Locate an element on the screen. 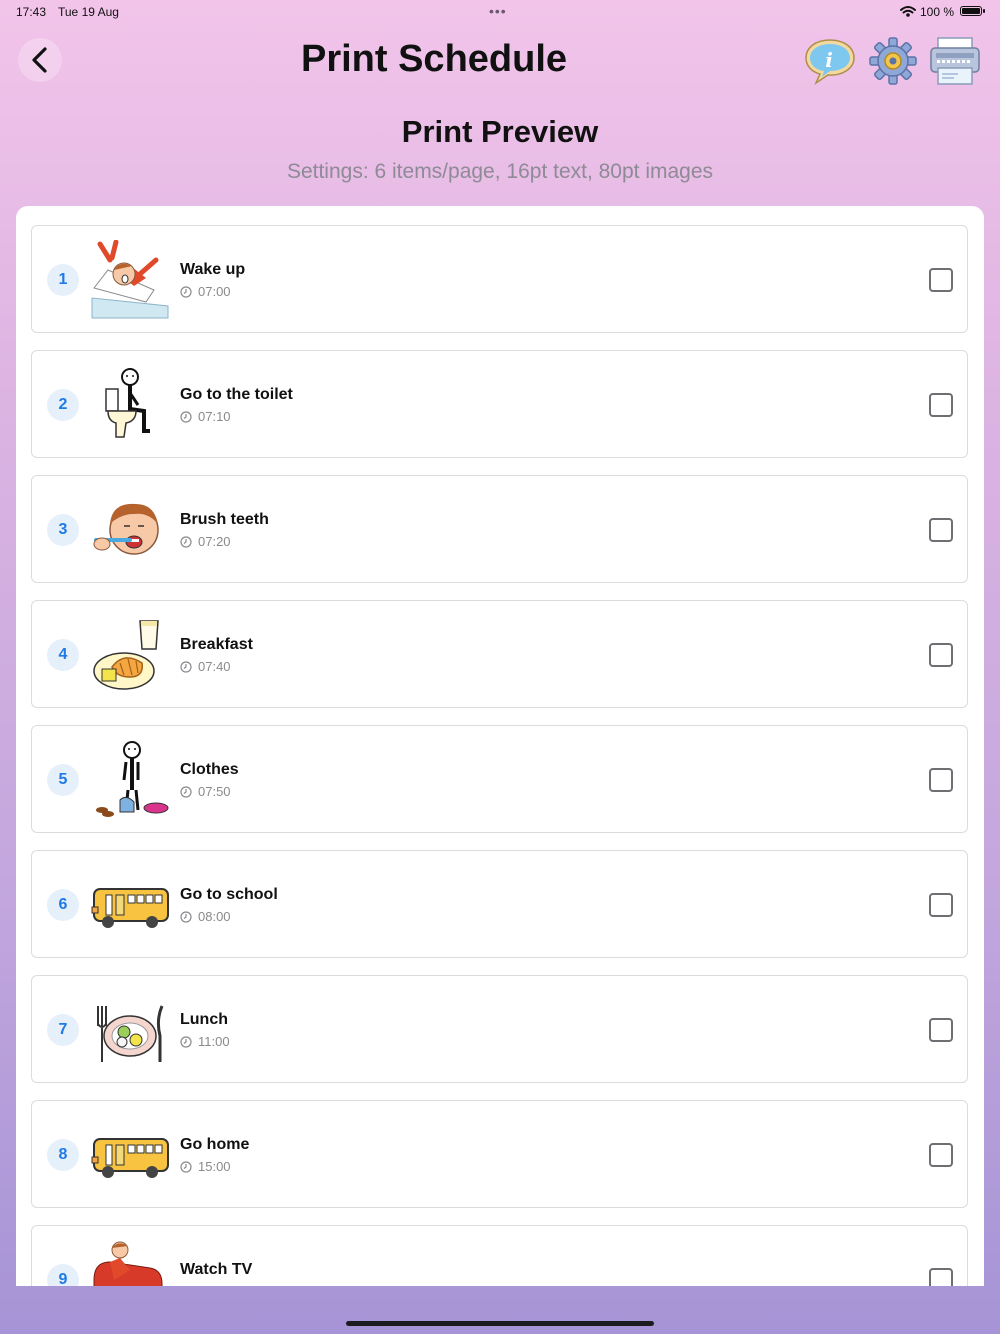  battery-icon is located at coordinates (972, 11).